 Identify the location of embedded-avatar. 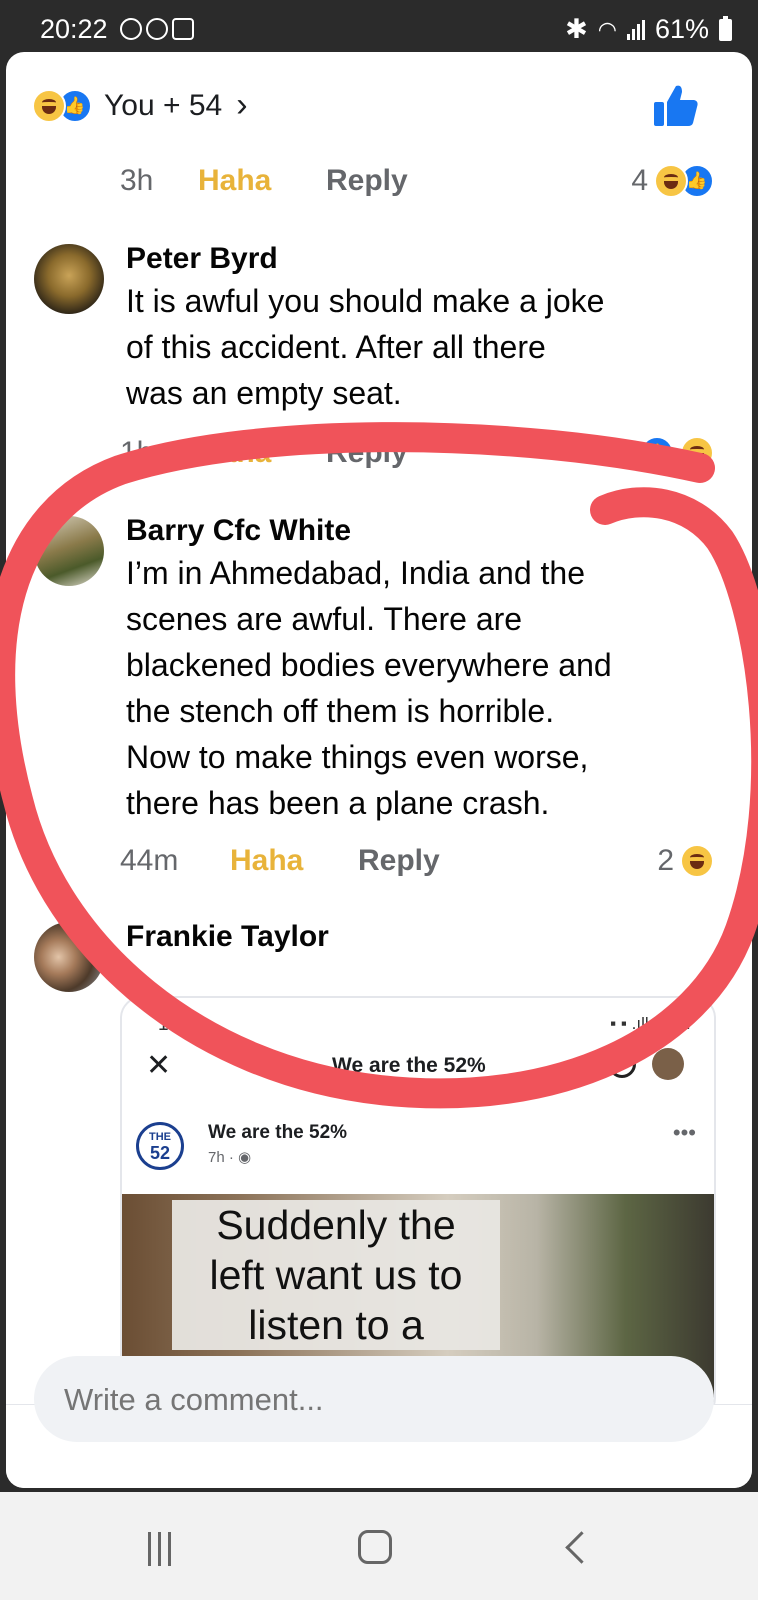
(668, 1064).